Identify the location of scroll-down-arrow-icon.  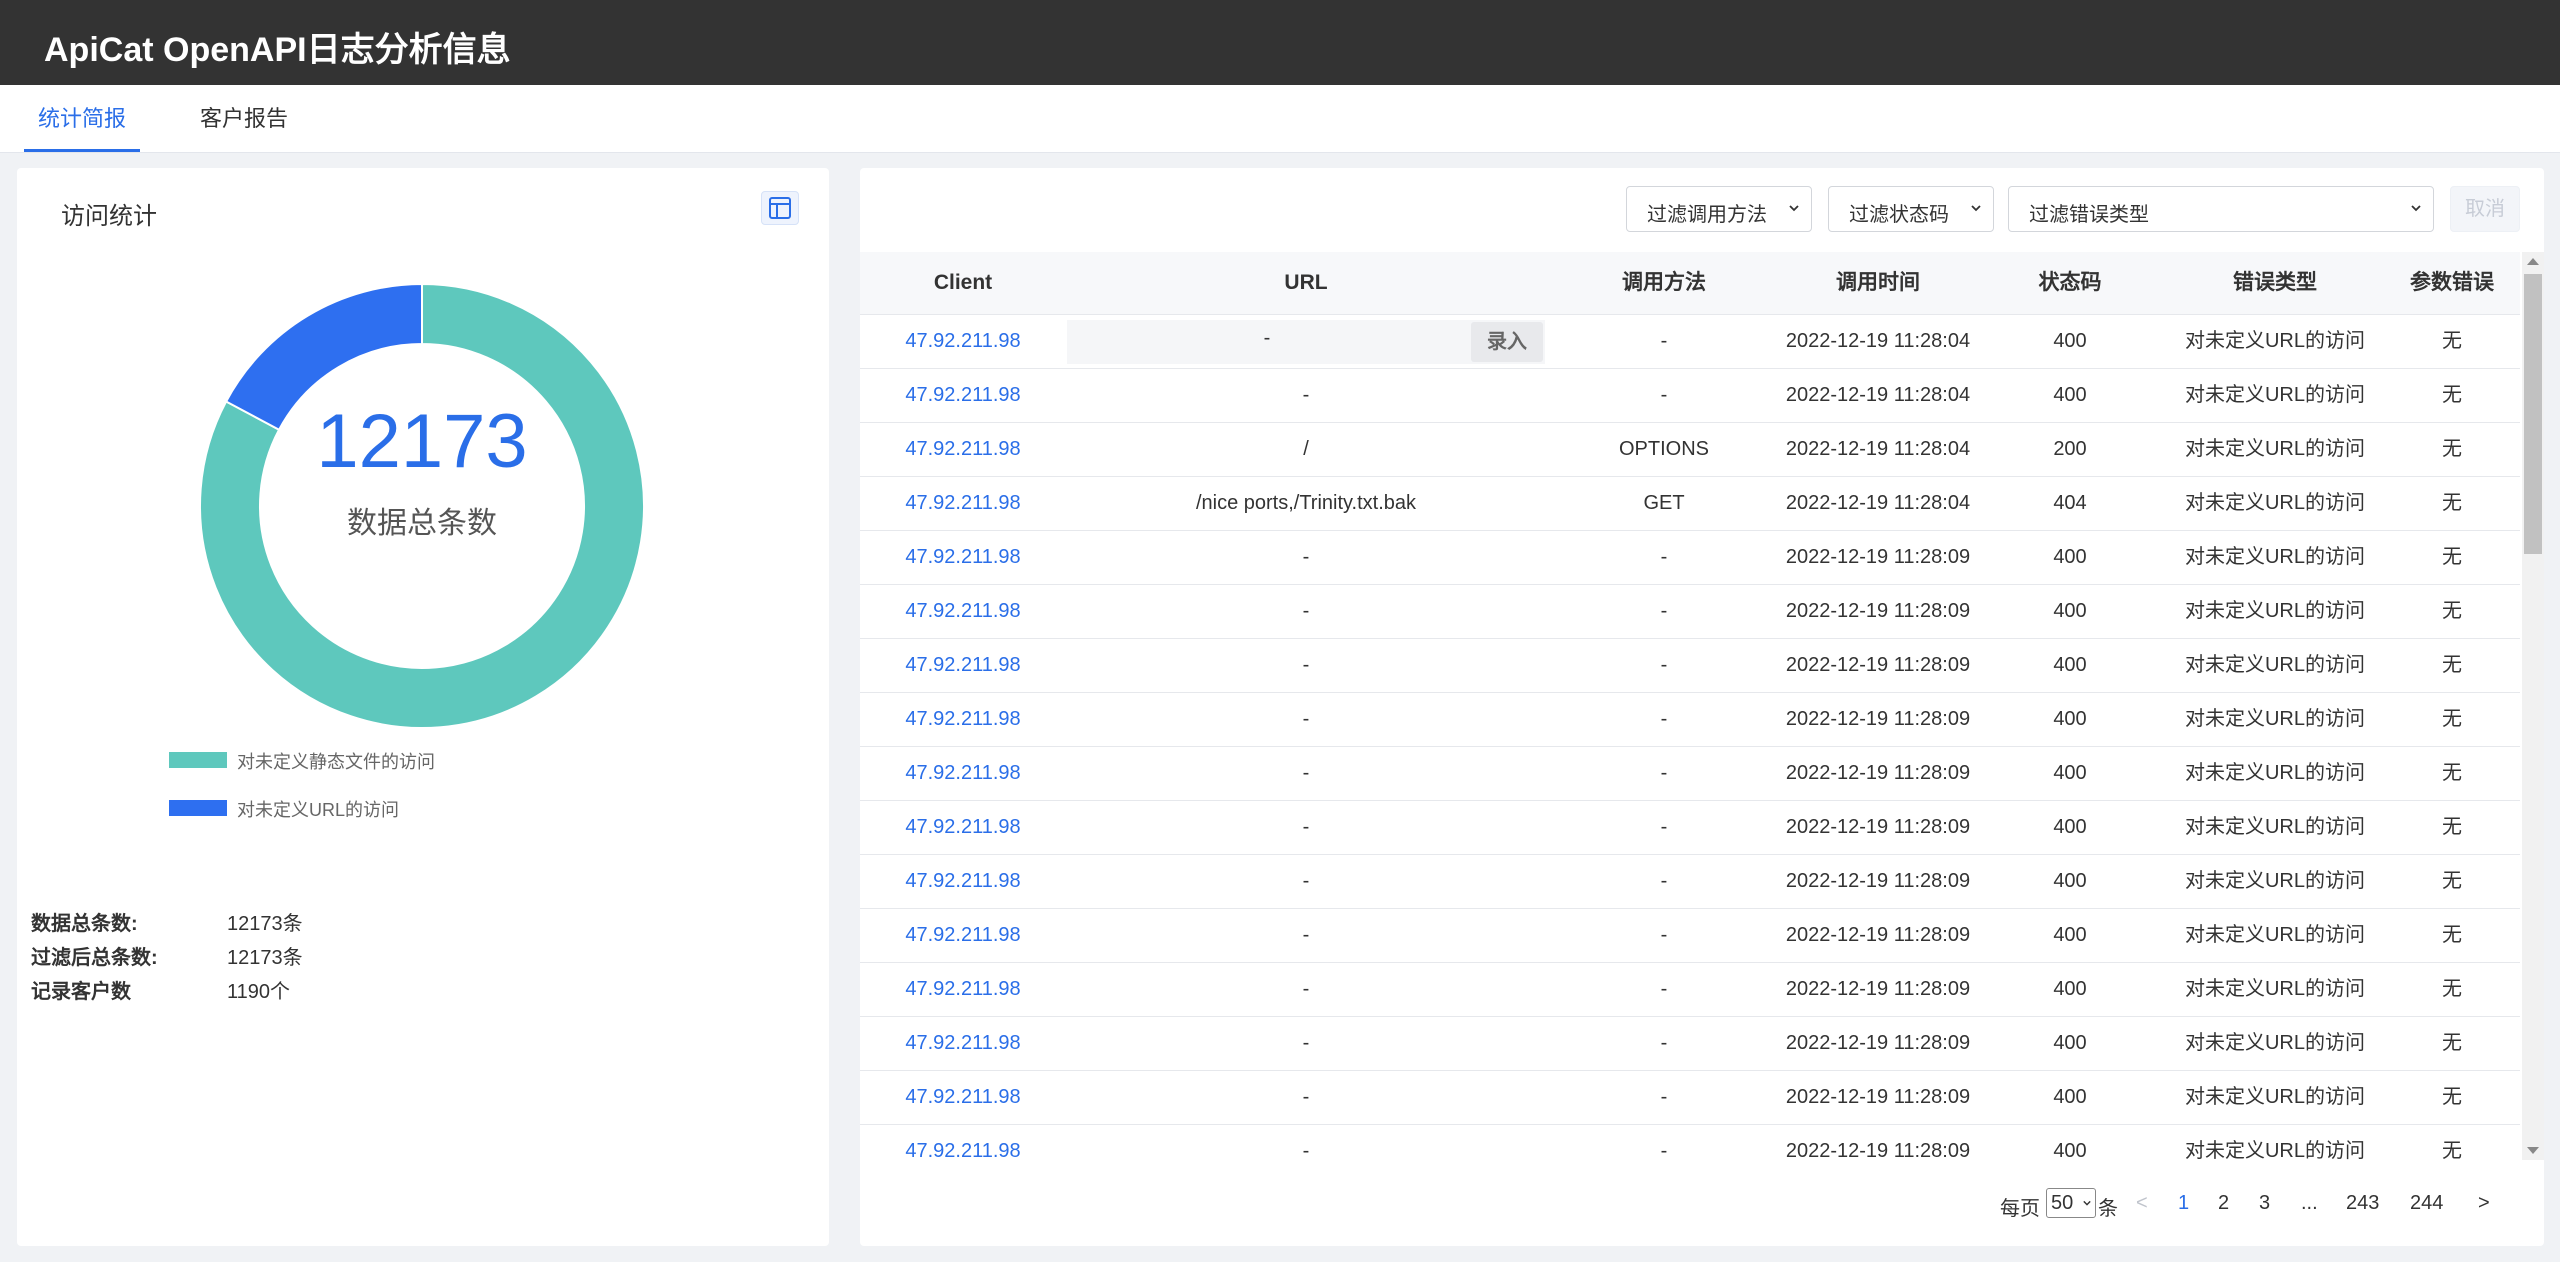
(2533, 1150).